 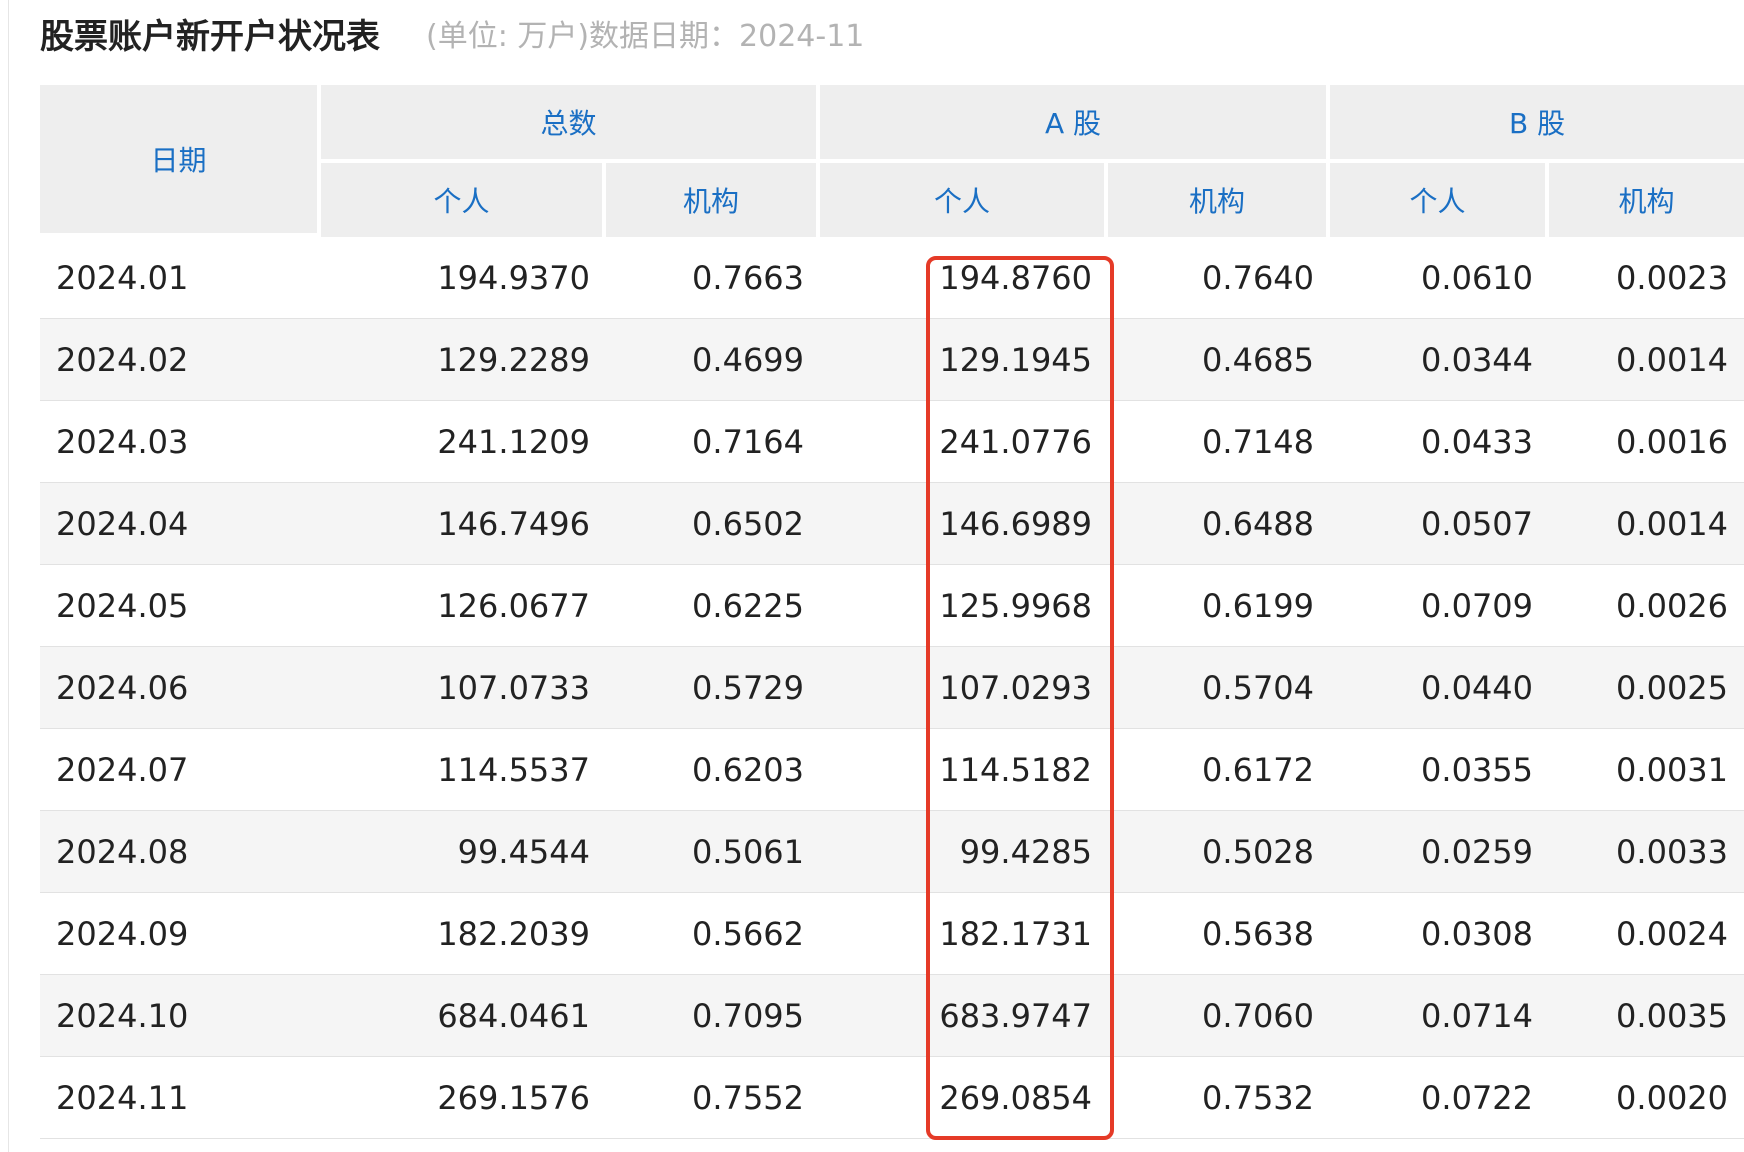 What do you see at coordinates (1440, 278) in the screenshot?
I see `cell-b-individual: 0.0610` at bounding box center [1440, 278].